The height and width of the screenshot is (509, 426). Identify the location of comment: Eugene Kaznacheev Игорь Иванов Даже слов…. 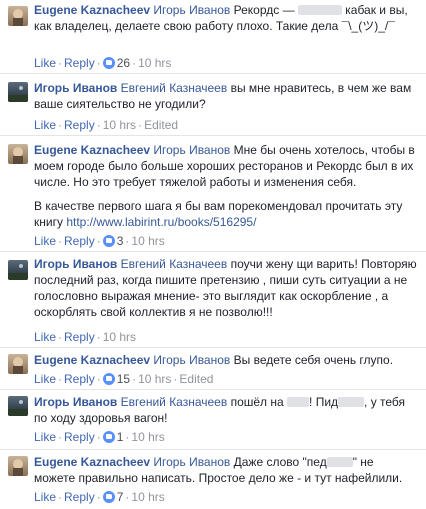
(213, 479).